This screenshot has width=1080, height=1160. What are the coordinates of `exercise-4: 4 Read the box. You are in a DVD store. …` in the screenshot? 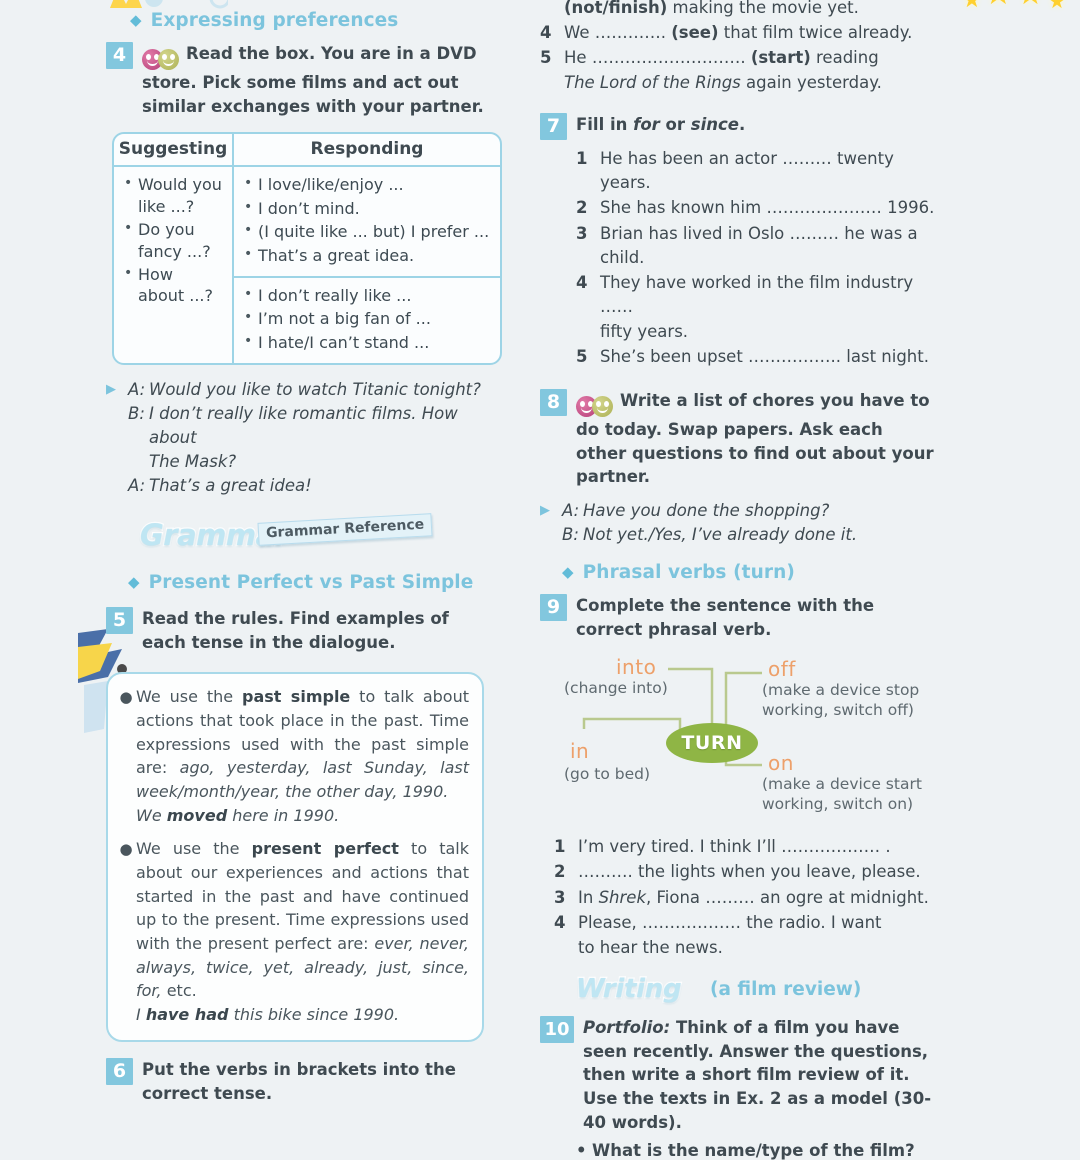 It's located at (306, 80).